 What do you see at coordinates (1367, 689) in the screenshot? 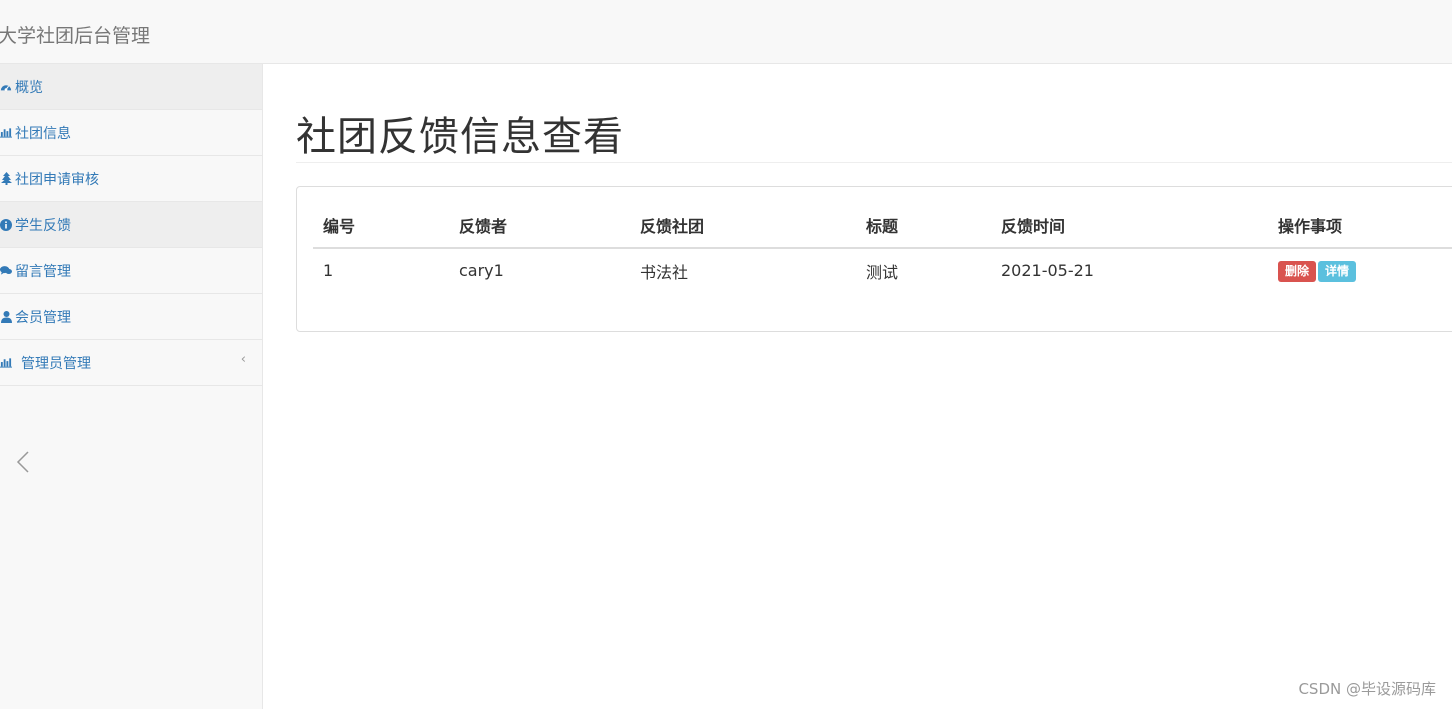
I see `watermark: CSDN @毕设源码库` at bounding box center [1367, 689].